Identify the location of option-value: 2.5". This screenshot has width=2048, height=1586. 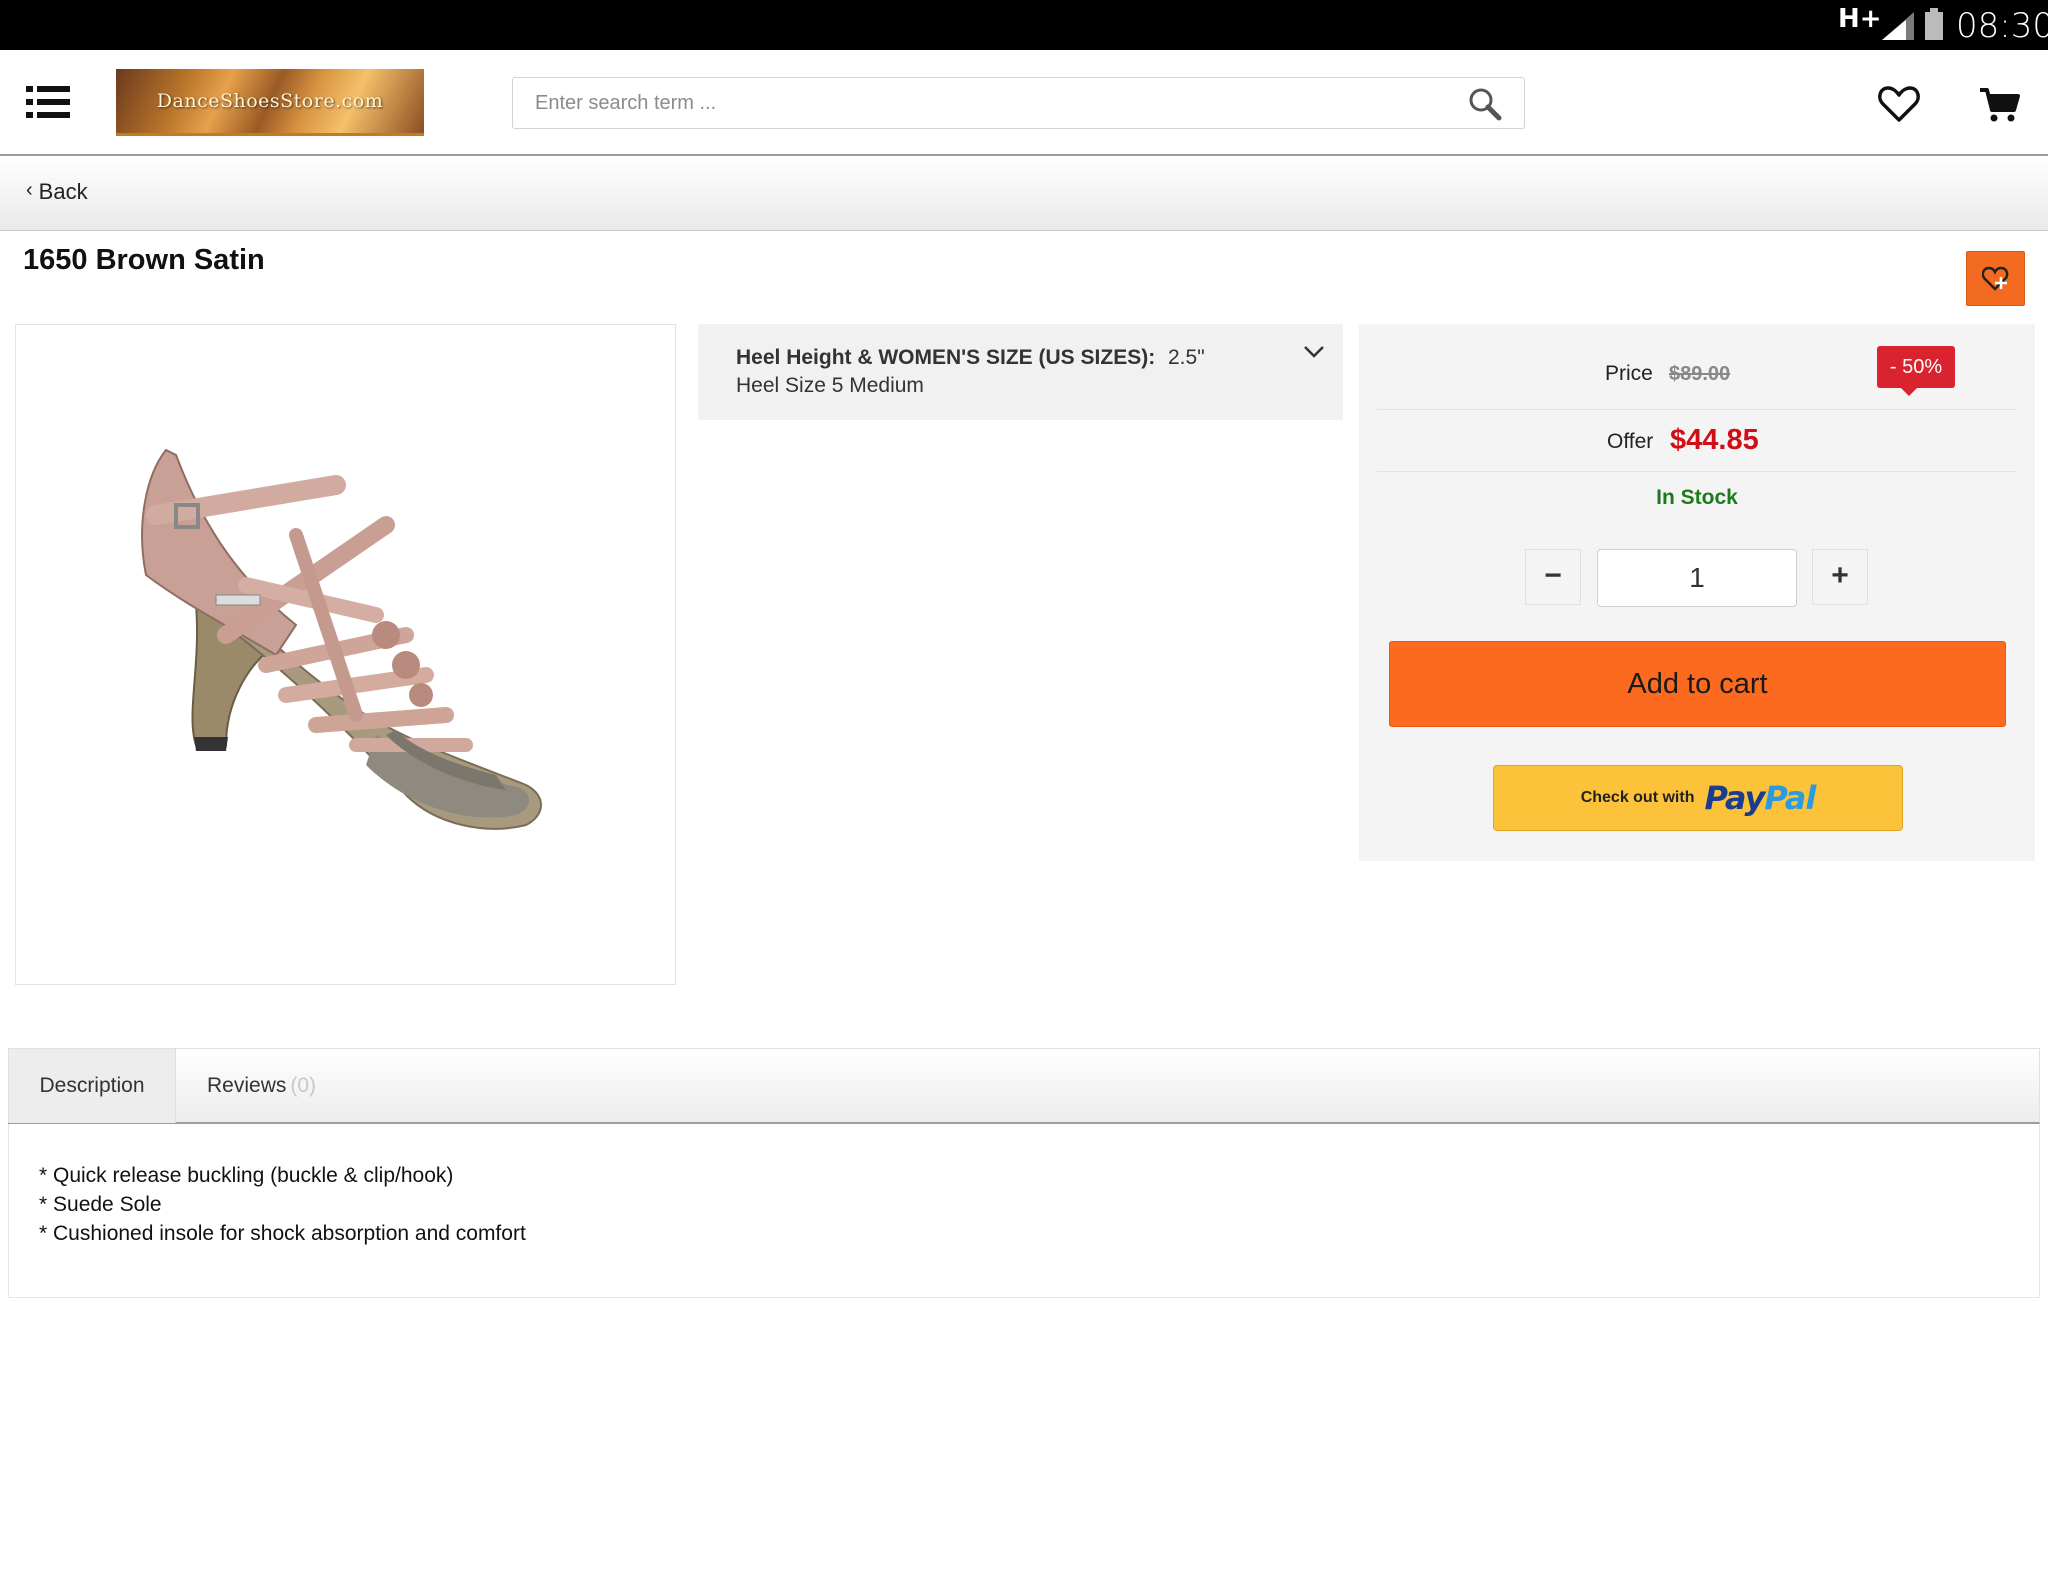
(1186, 357).